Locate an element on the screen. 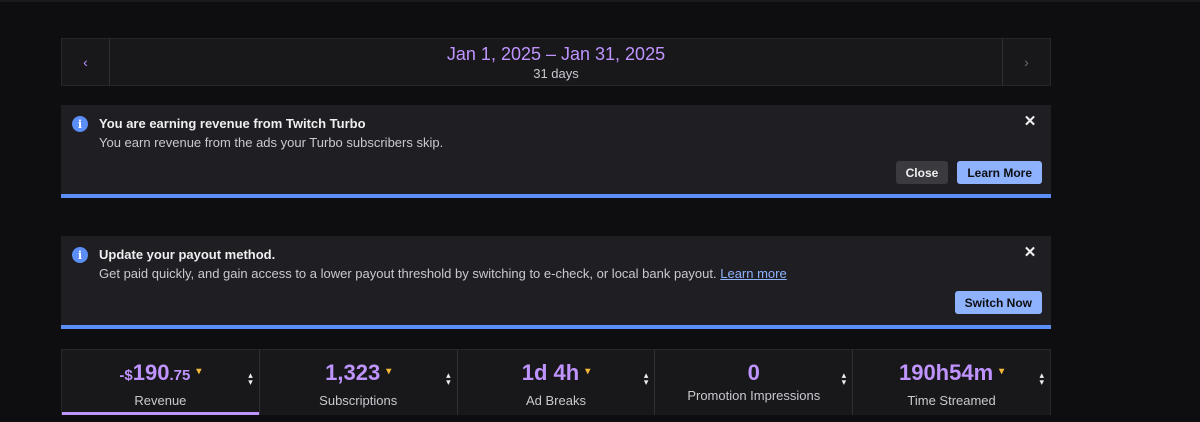  metric-label: Ad Breaks is located at coordinates (556, 400).